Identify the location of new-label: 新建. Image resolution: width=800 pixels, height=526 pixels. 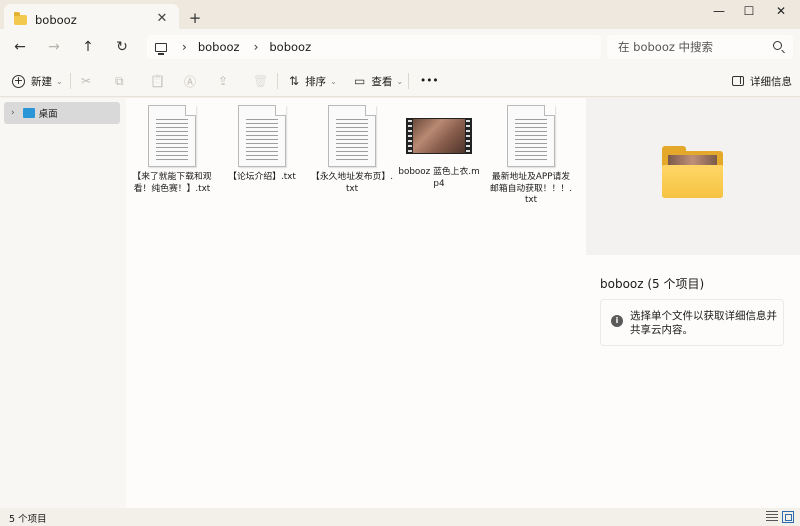
(41, 81).